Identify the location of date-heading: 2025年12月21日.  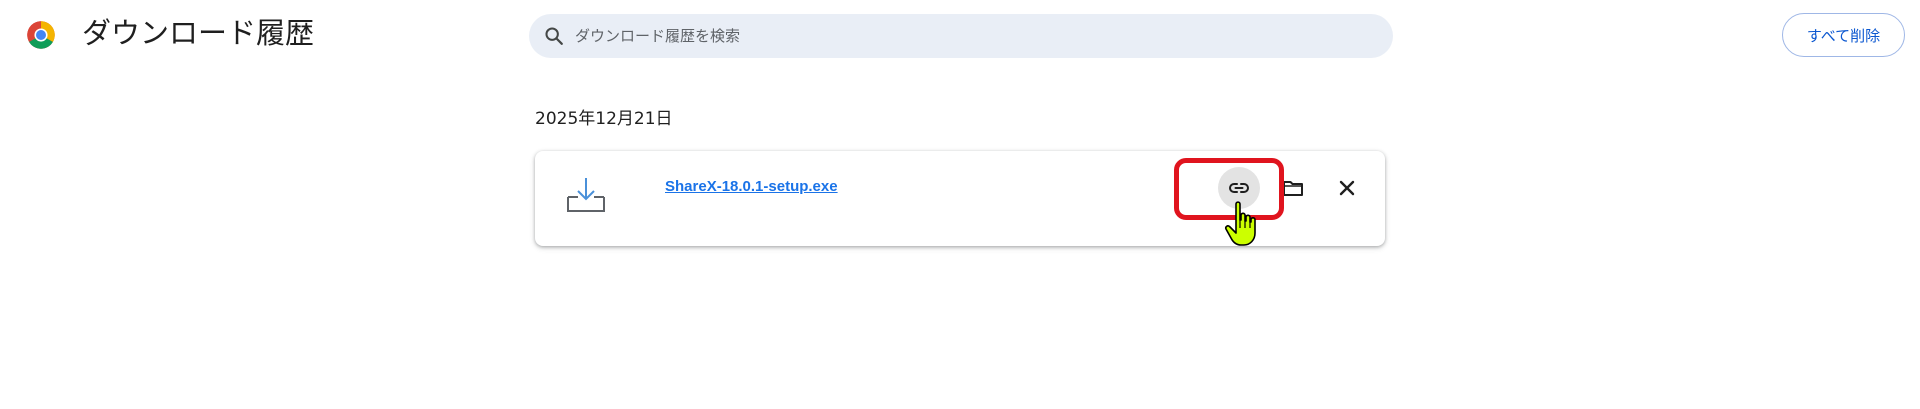
(604, 119).